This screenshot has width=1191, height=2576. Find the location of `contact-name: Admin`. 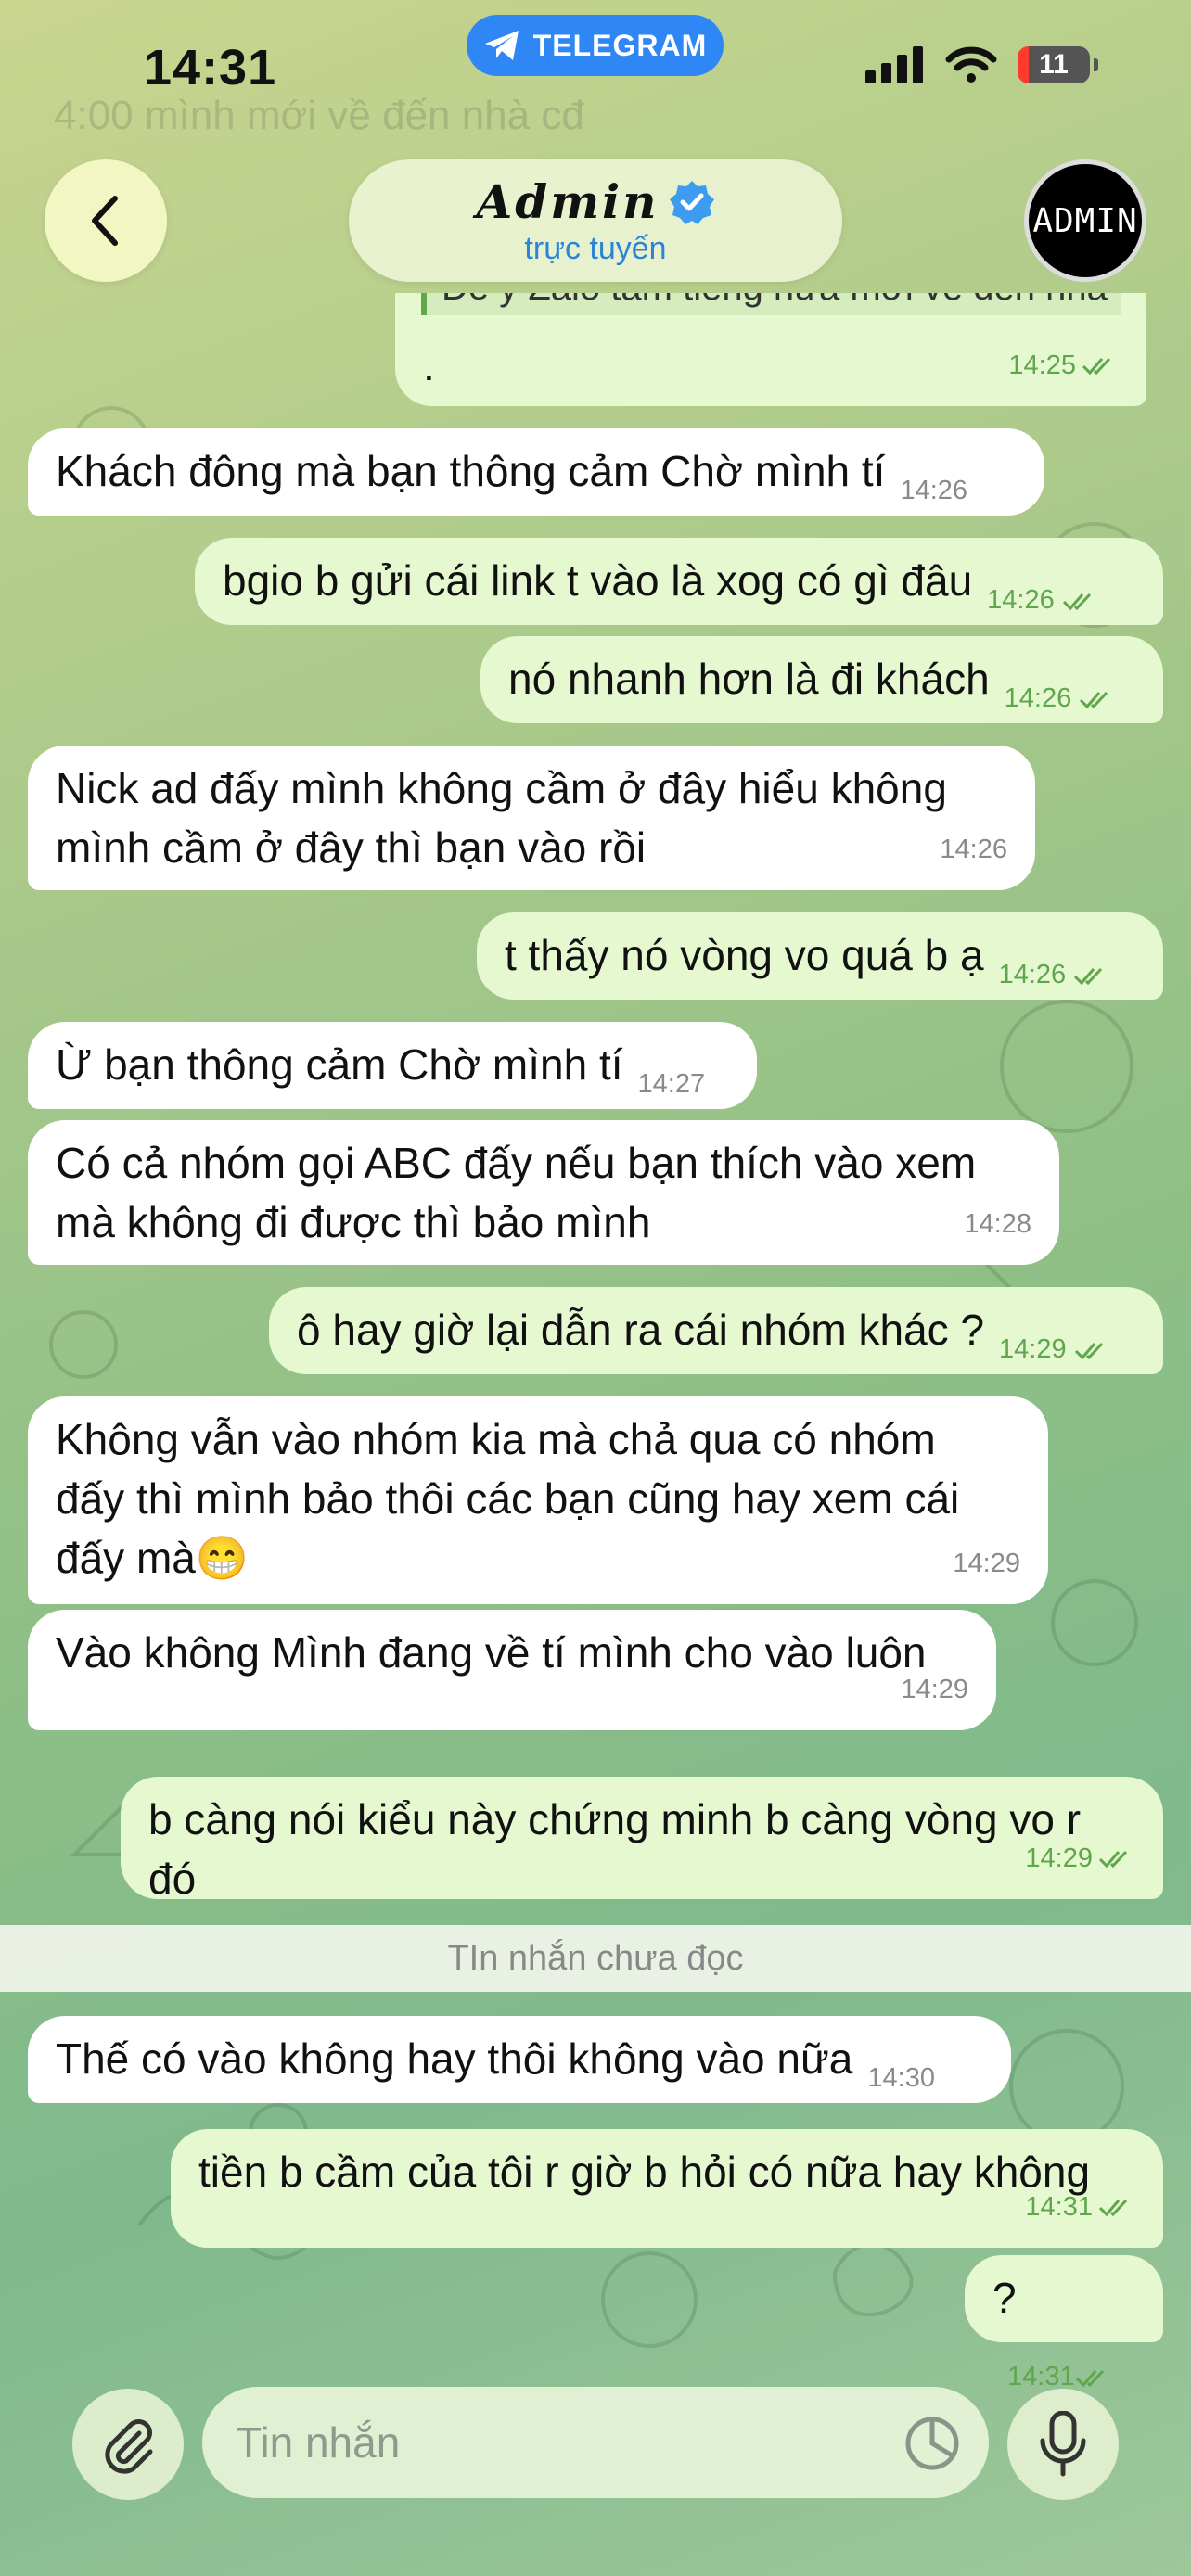

contact-name: Admin is located at coordinates (568, 201).